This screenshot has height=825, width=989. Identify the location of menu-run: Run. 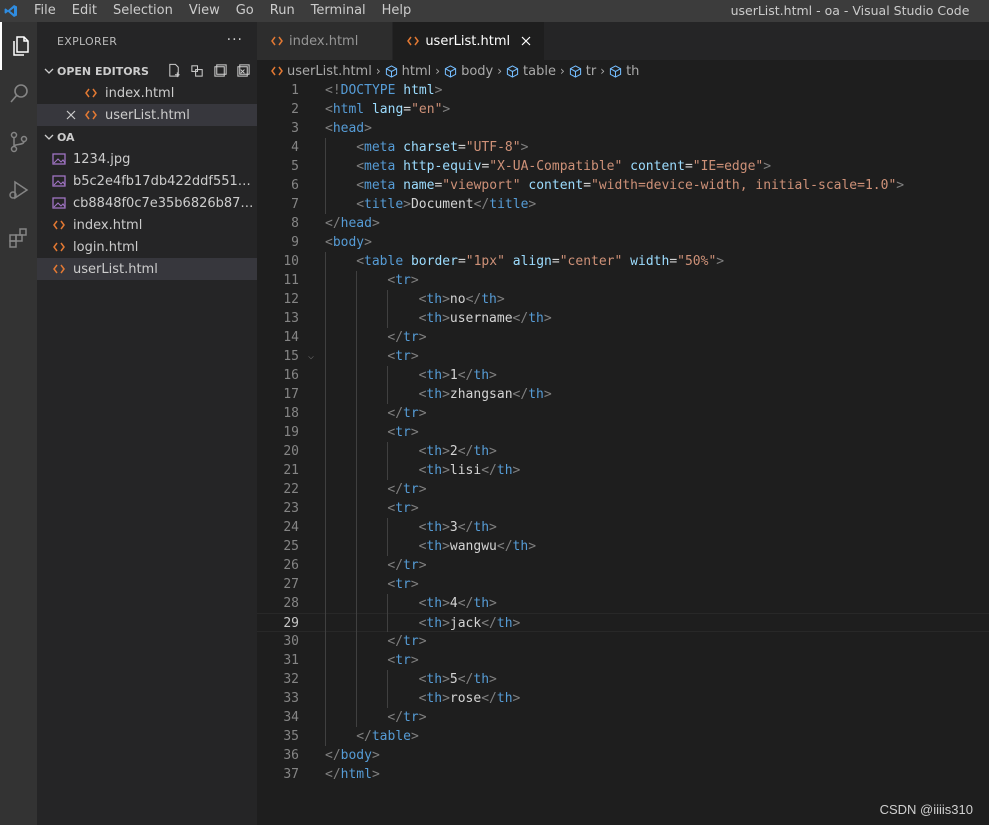
(282, 11).